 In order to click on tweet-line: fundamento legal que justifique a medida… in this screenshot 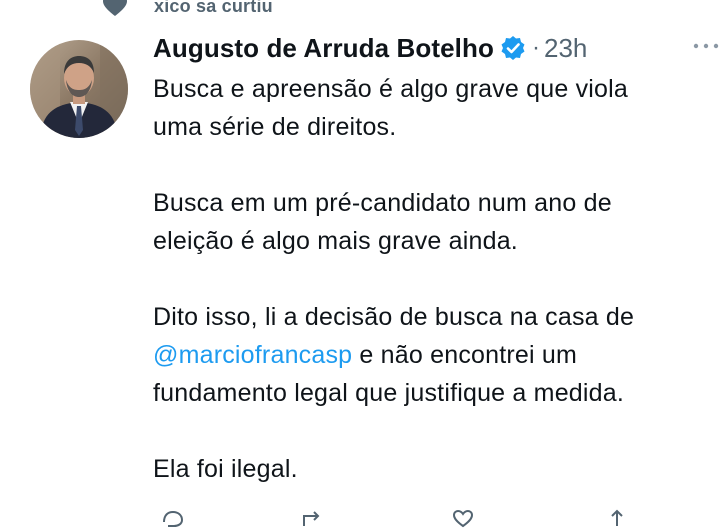, I will do `click(389, 393)`.